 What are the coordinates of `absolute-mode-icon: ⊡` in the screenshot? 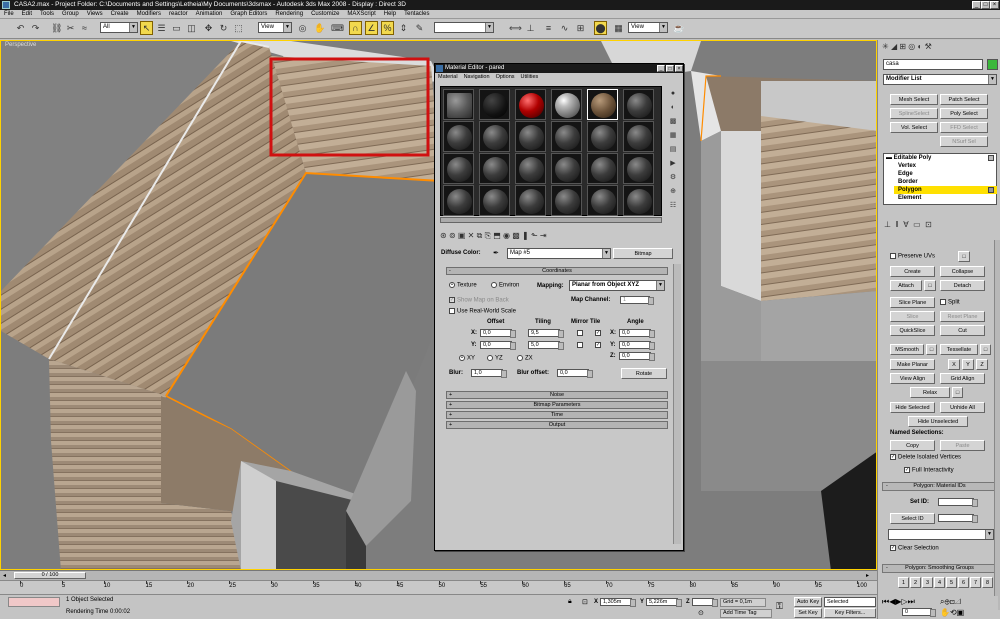 It's located at (585, 602).